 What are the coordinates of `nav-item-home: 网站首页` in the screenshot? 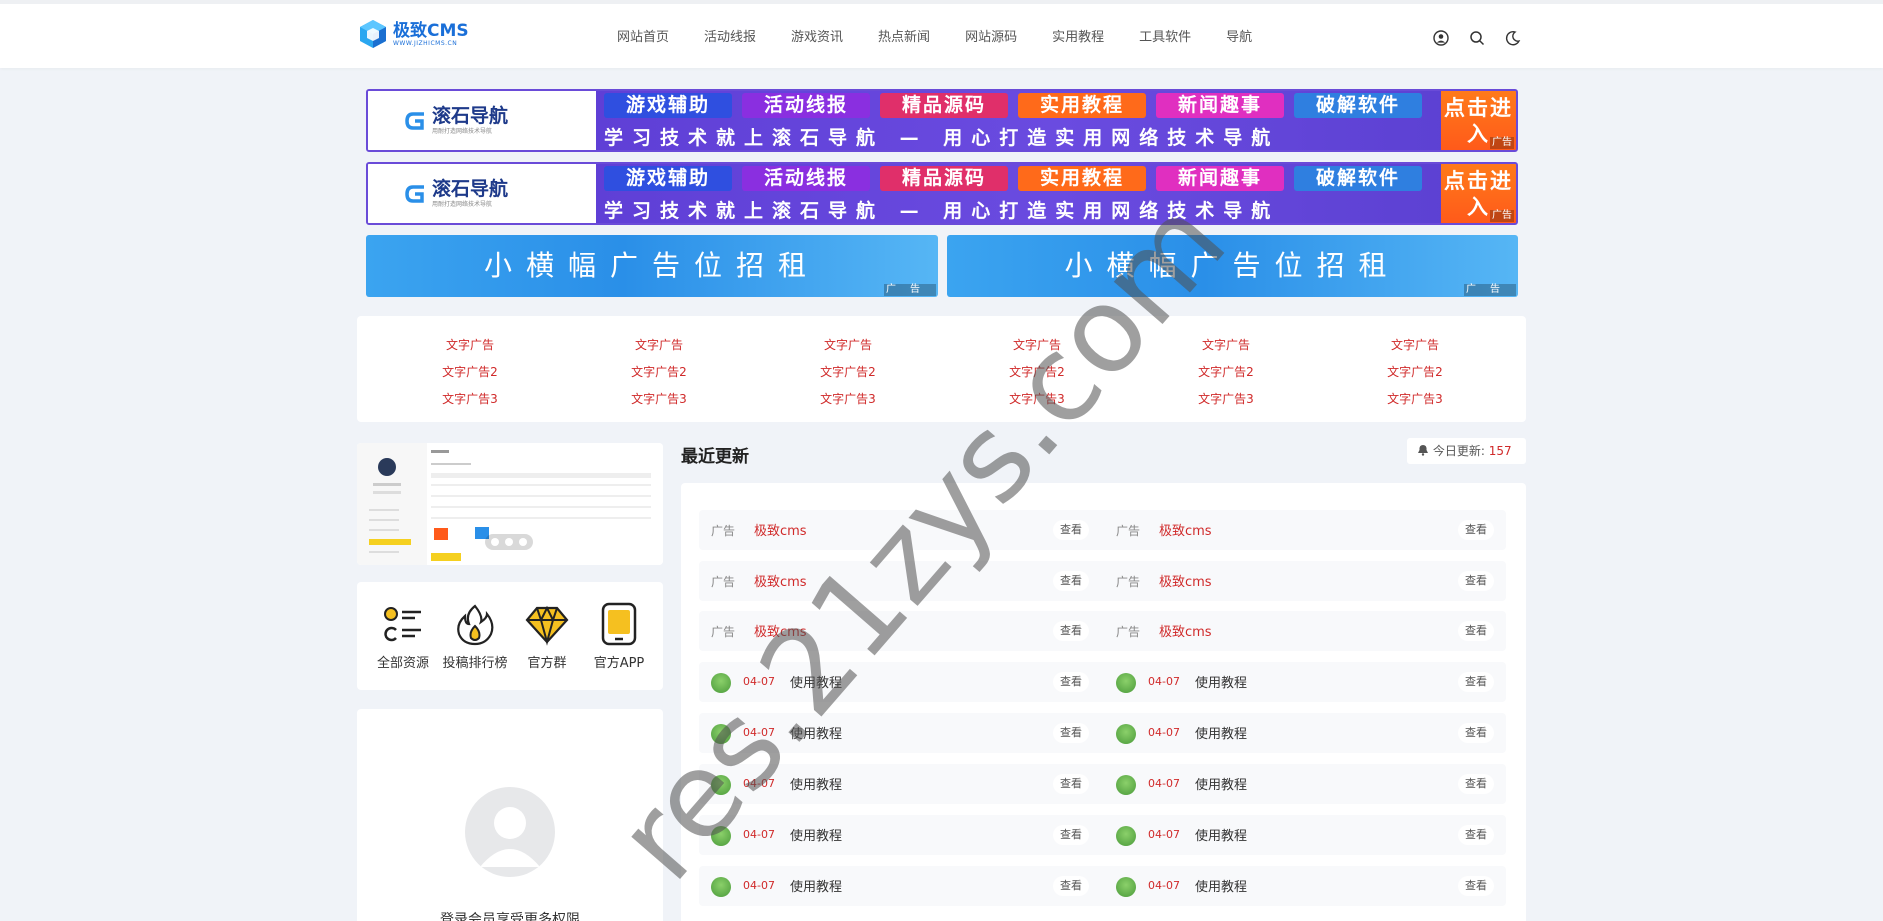 It's located at (643, 35).